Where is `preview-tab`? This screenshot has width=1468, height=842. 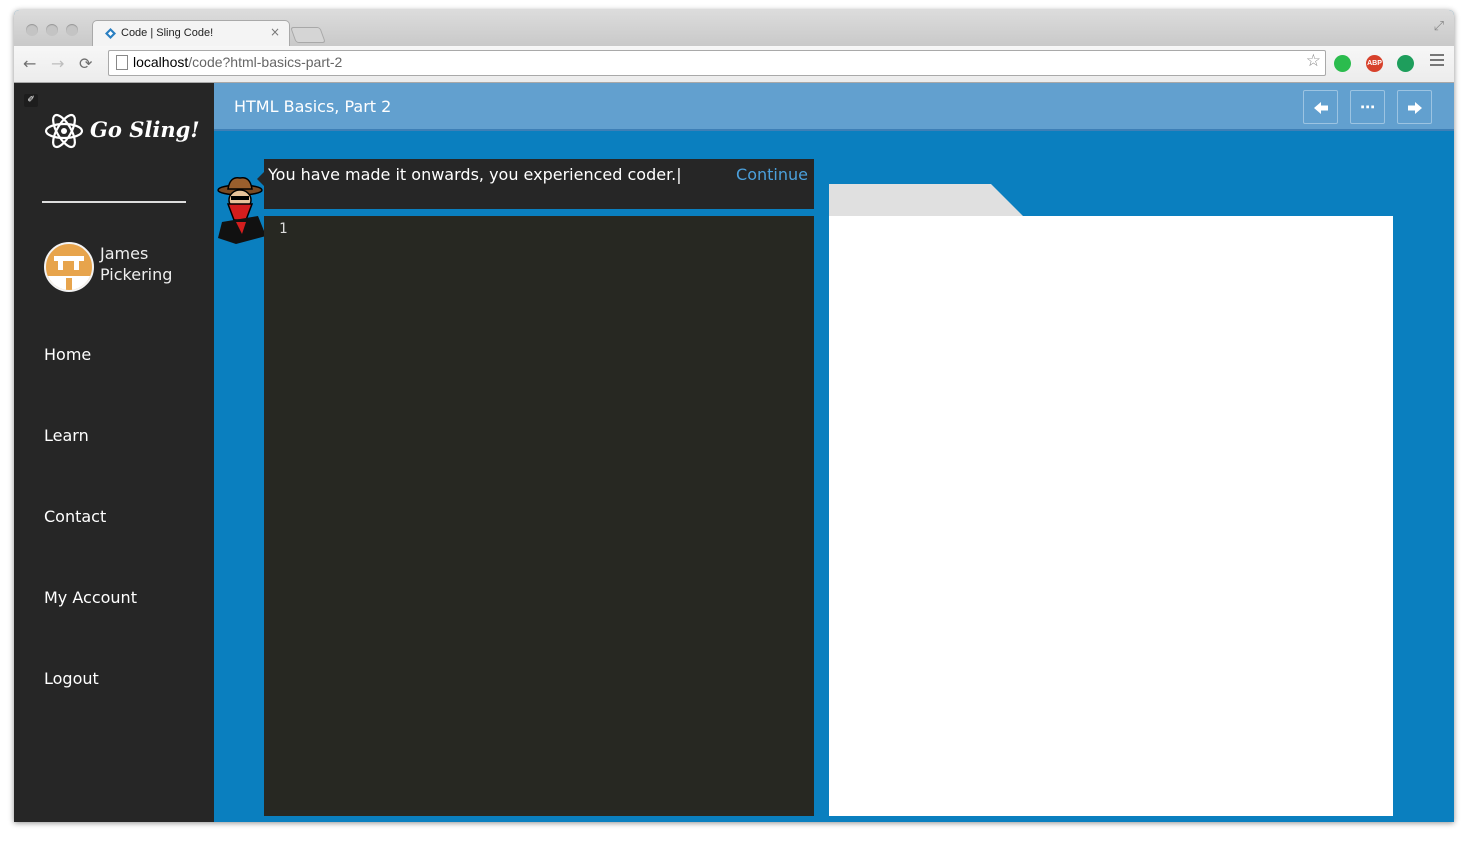
preview-tab is located at coordinates (926, 200).